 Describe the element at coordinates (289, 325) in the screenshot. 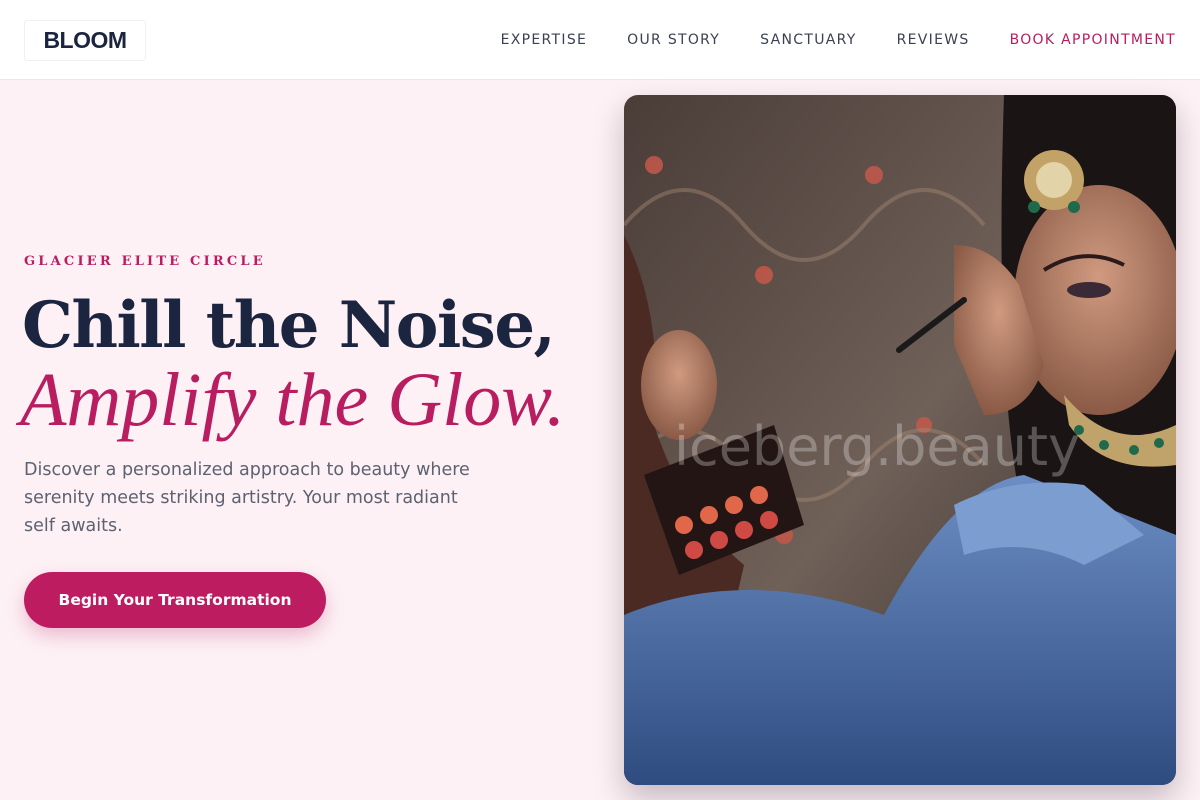

I see `hero-headline-line1: Chill the Noise,` at that location.